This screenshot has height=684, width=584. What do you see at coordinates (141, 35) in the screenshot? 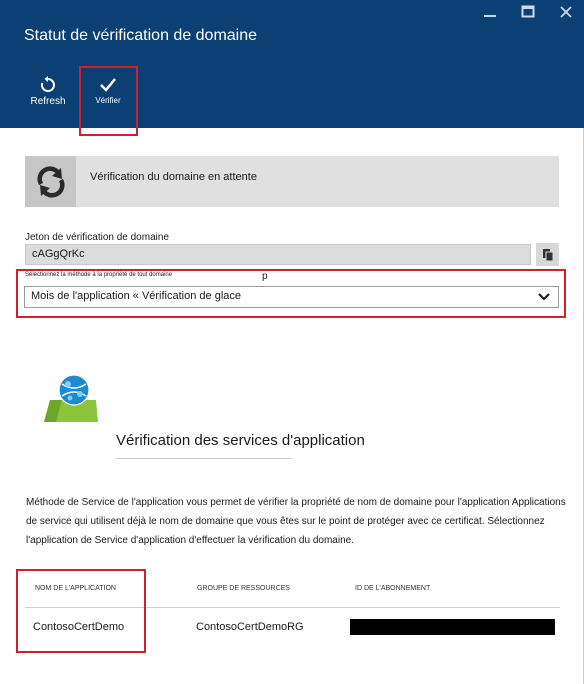
I see `blade-title: Statut de vérification de domaine` at bounding box center [141, 35].